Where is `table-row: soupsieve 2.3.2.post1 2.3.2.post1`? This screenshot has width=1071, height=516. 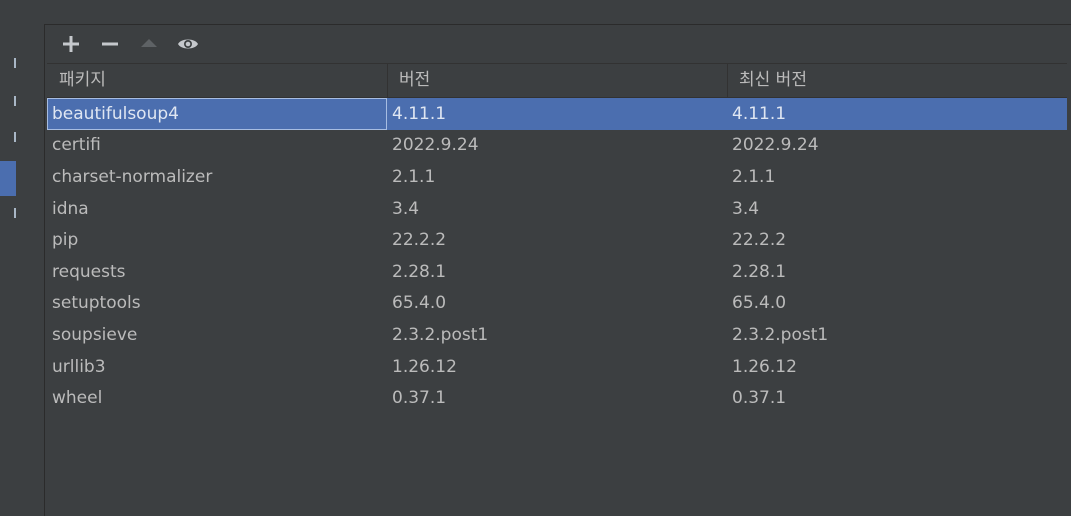 table-row: soupsieve 2.3.2.post1 2.3.2.post1 is located at coordinates (557, 335).